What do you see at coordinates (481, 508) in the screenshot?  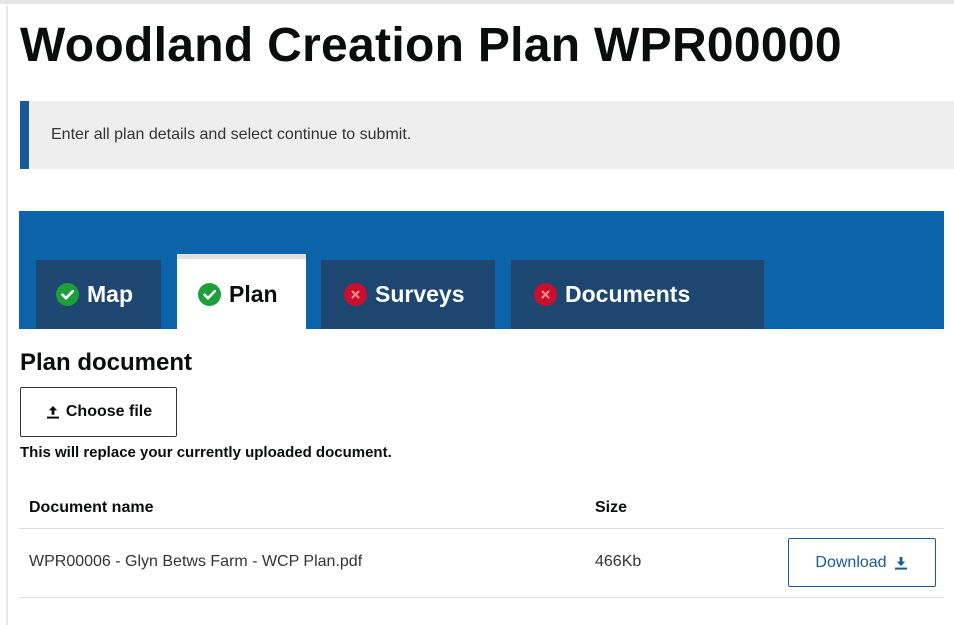 I see `table-header-row: Document name Size` at bounding box center [481, 508].